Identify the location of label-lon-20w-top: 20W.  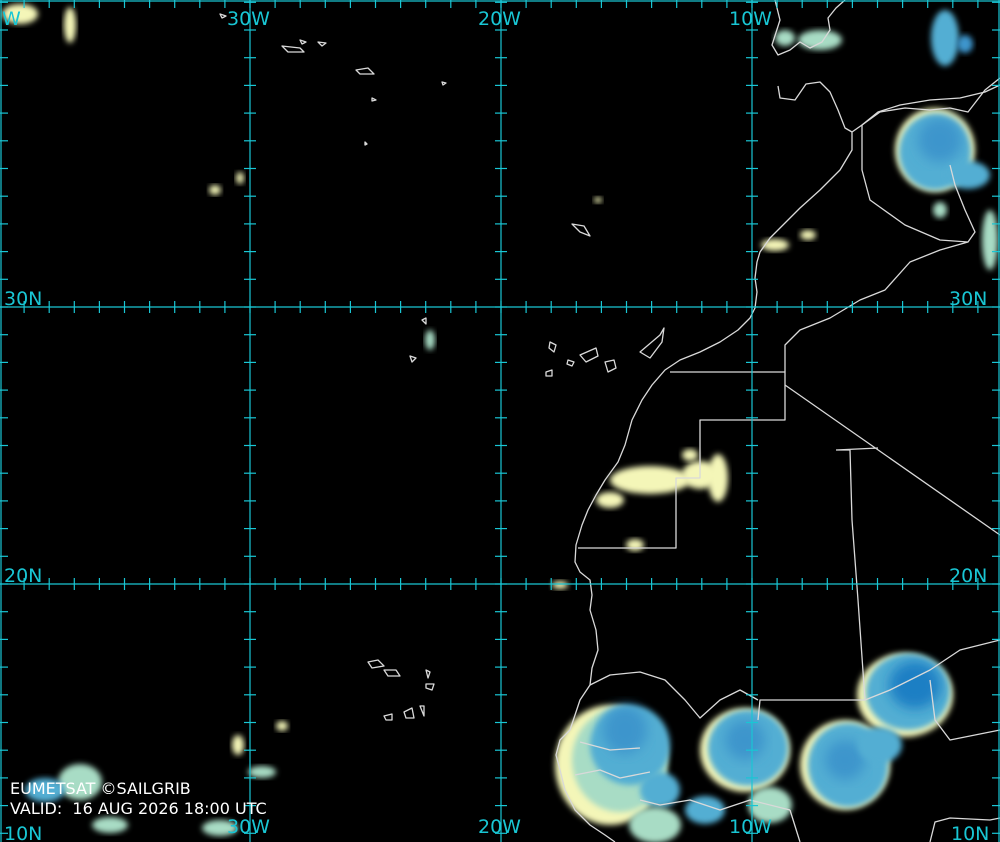
(499, 19).